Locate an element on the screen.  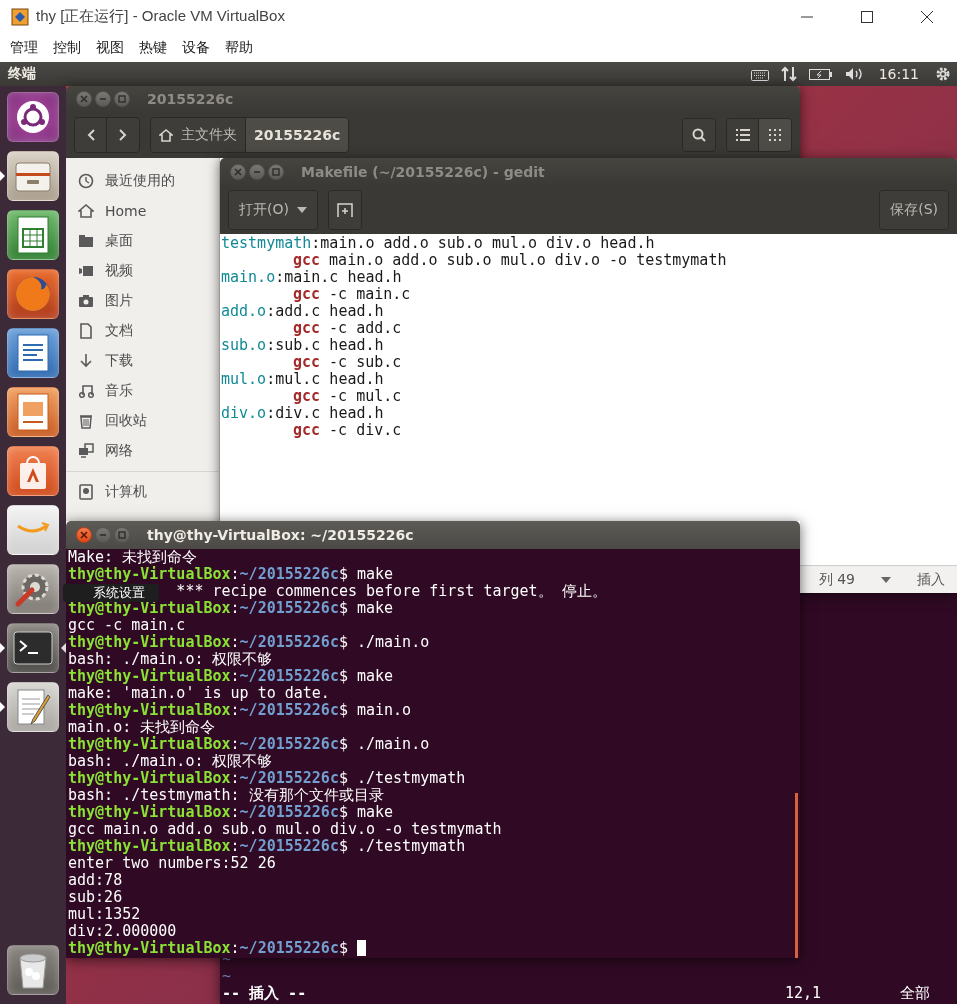
sidebar-item: 网络 is located at coordinates (142, 451).